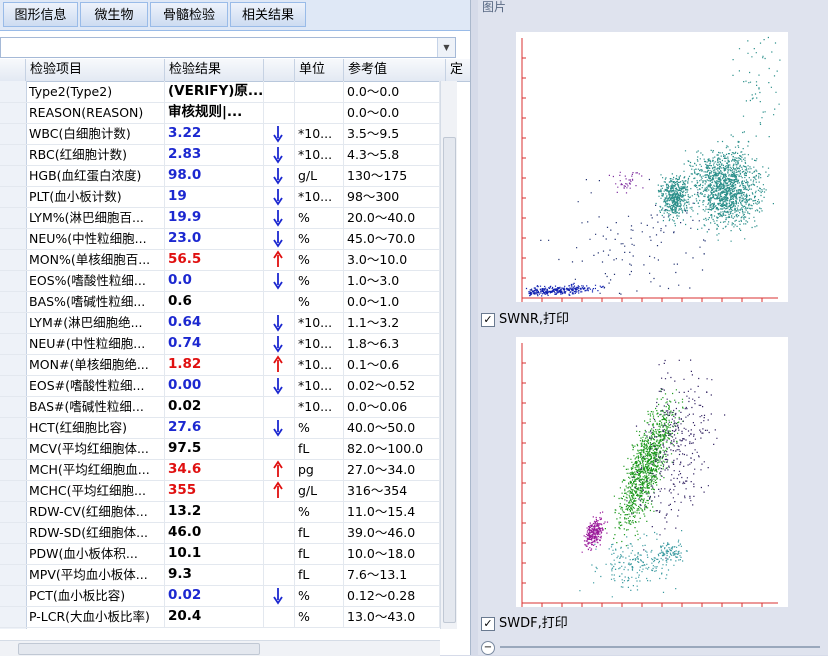  I want to click on horizontal-scroll-thumb, so click(139, 649).